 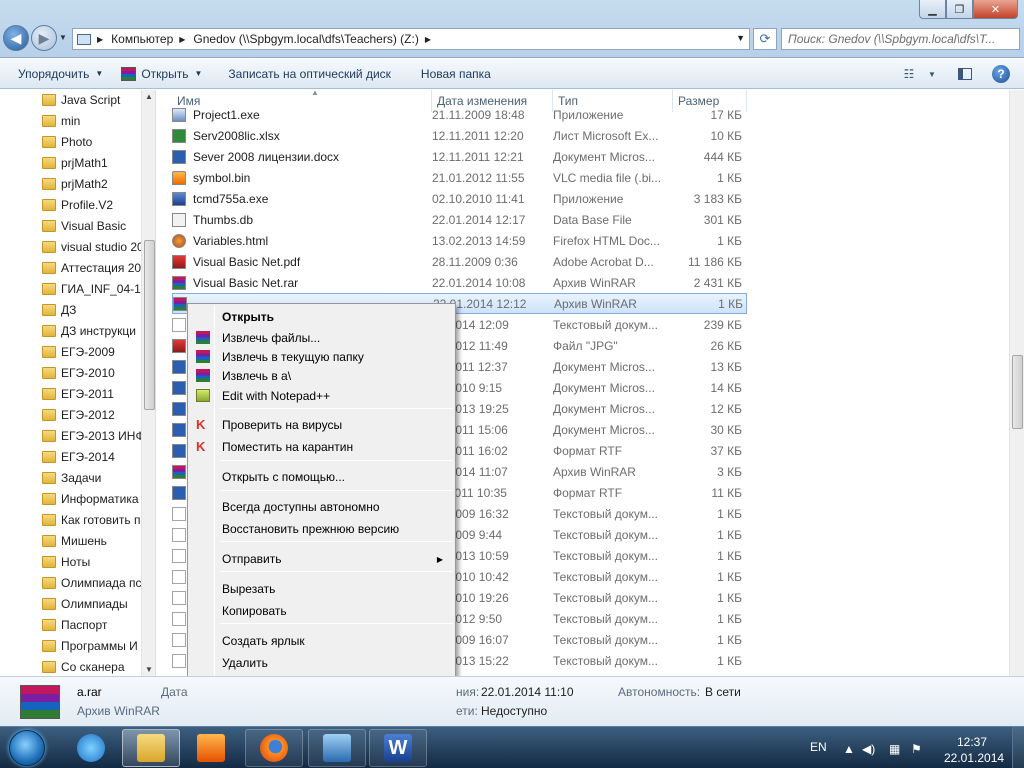 I want to click on context-menu-item: K Поместить на карантин, so click(x=321, y=447).